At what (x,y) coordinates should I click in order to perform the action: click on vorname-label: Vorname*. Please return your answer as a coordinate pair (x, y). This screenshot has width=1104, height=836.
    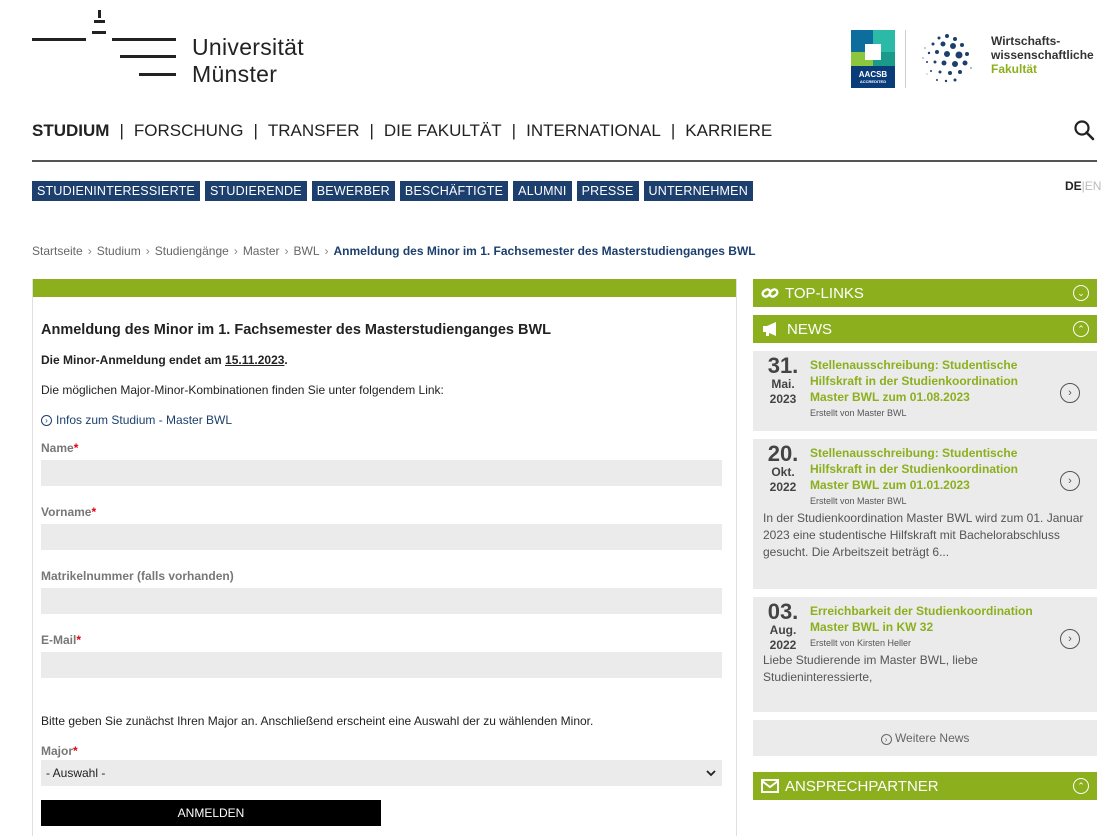
    Looking at the image, I should click on (384, 512).